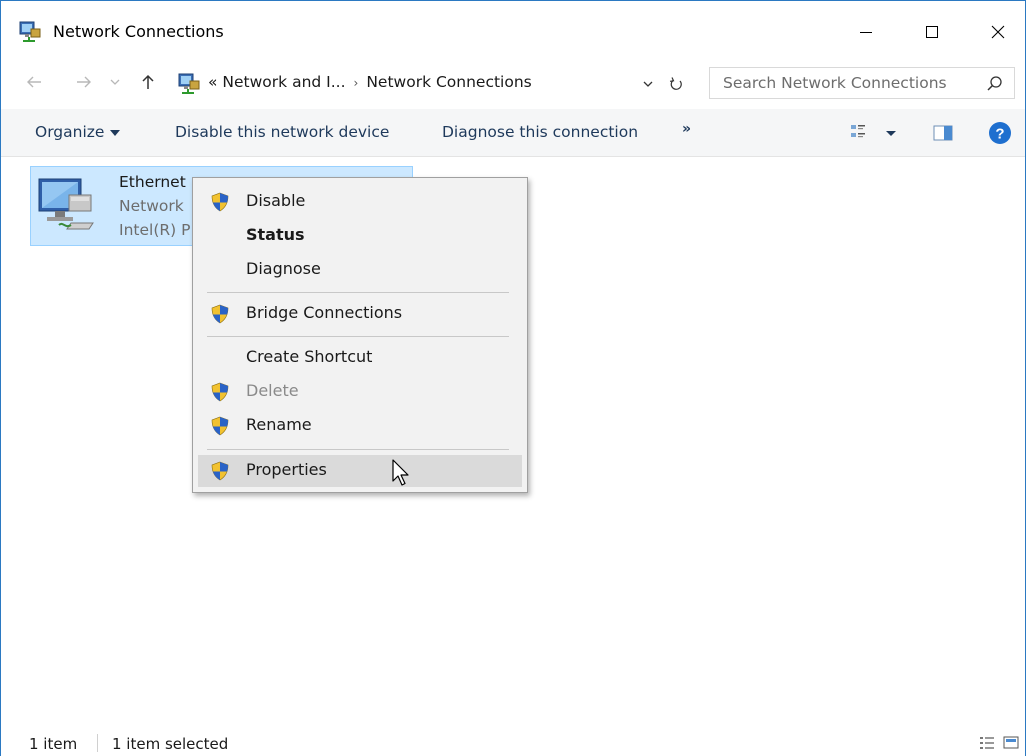  I want to click on help-button: ?, so click(1000, 133).